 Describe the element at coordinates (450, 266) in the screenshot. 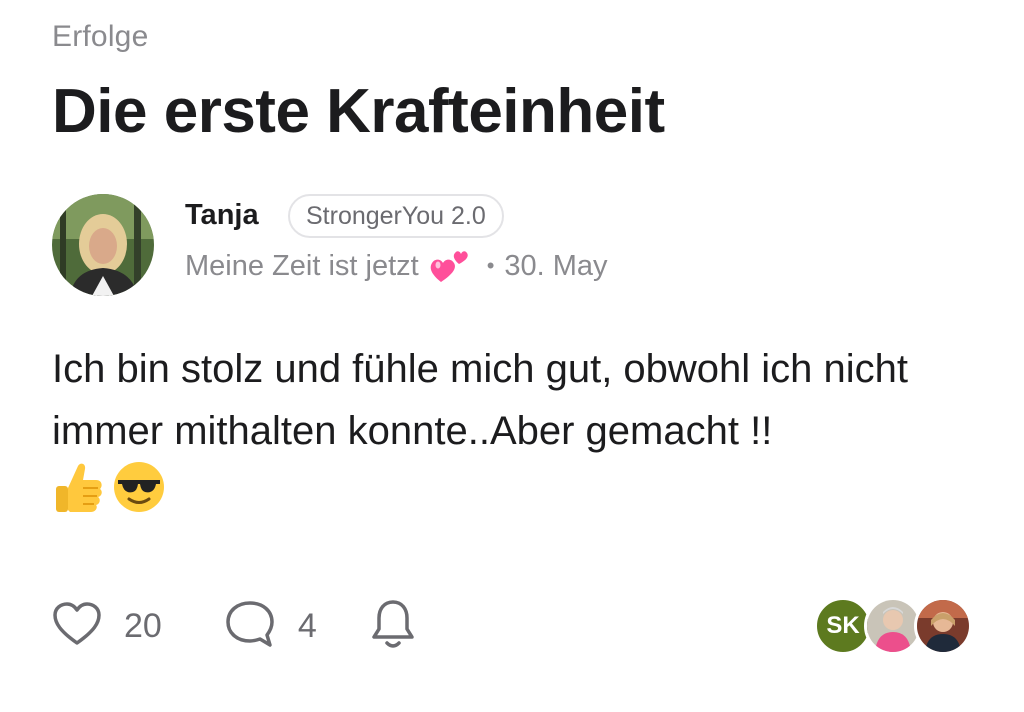

I see `two-hearts-icon` at that location.